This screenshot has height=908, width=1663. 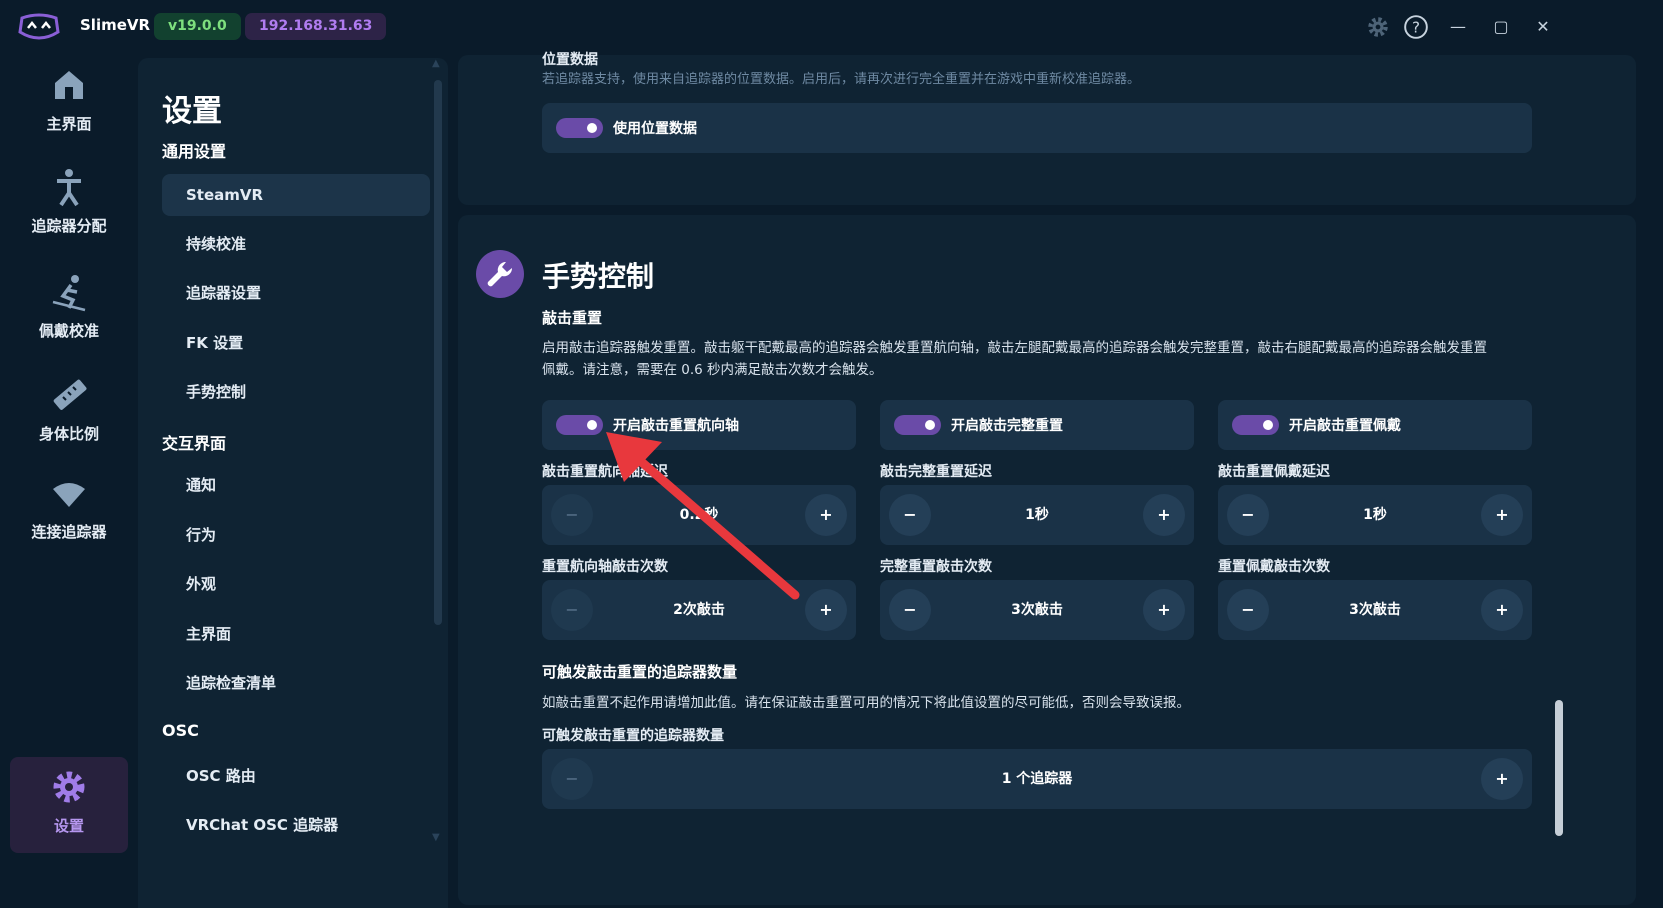 What do you see at coordinates (1375, 610) in the screenshot?
I see `mounting-taps-stepper: 3次敲击 − +` at bounding box center [1375, 610].